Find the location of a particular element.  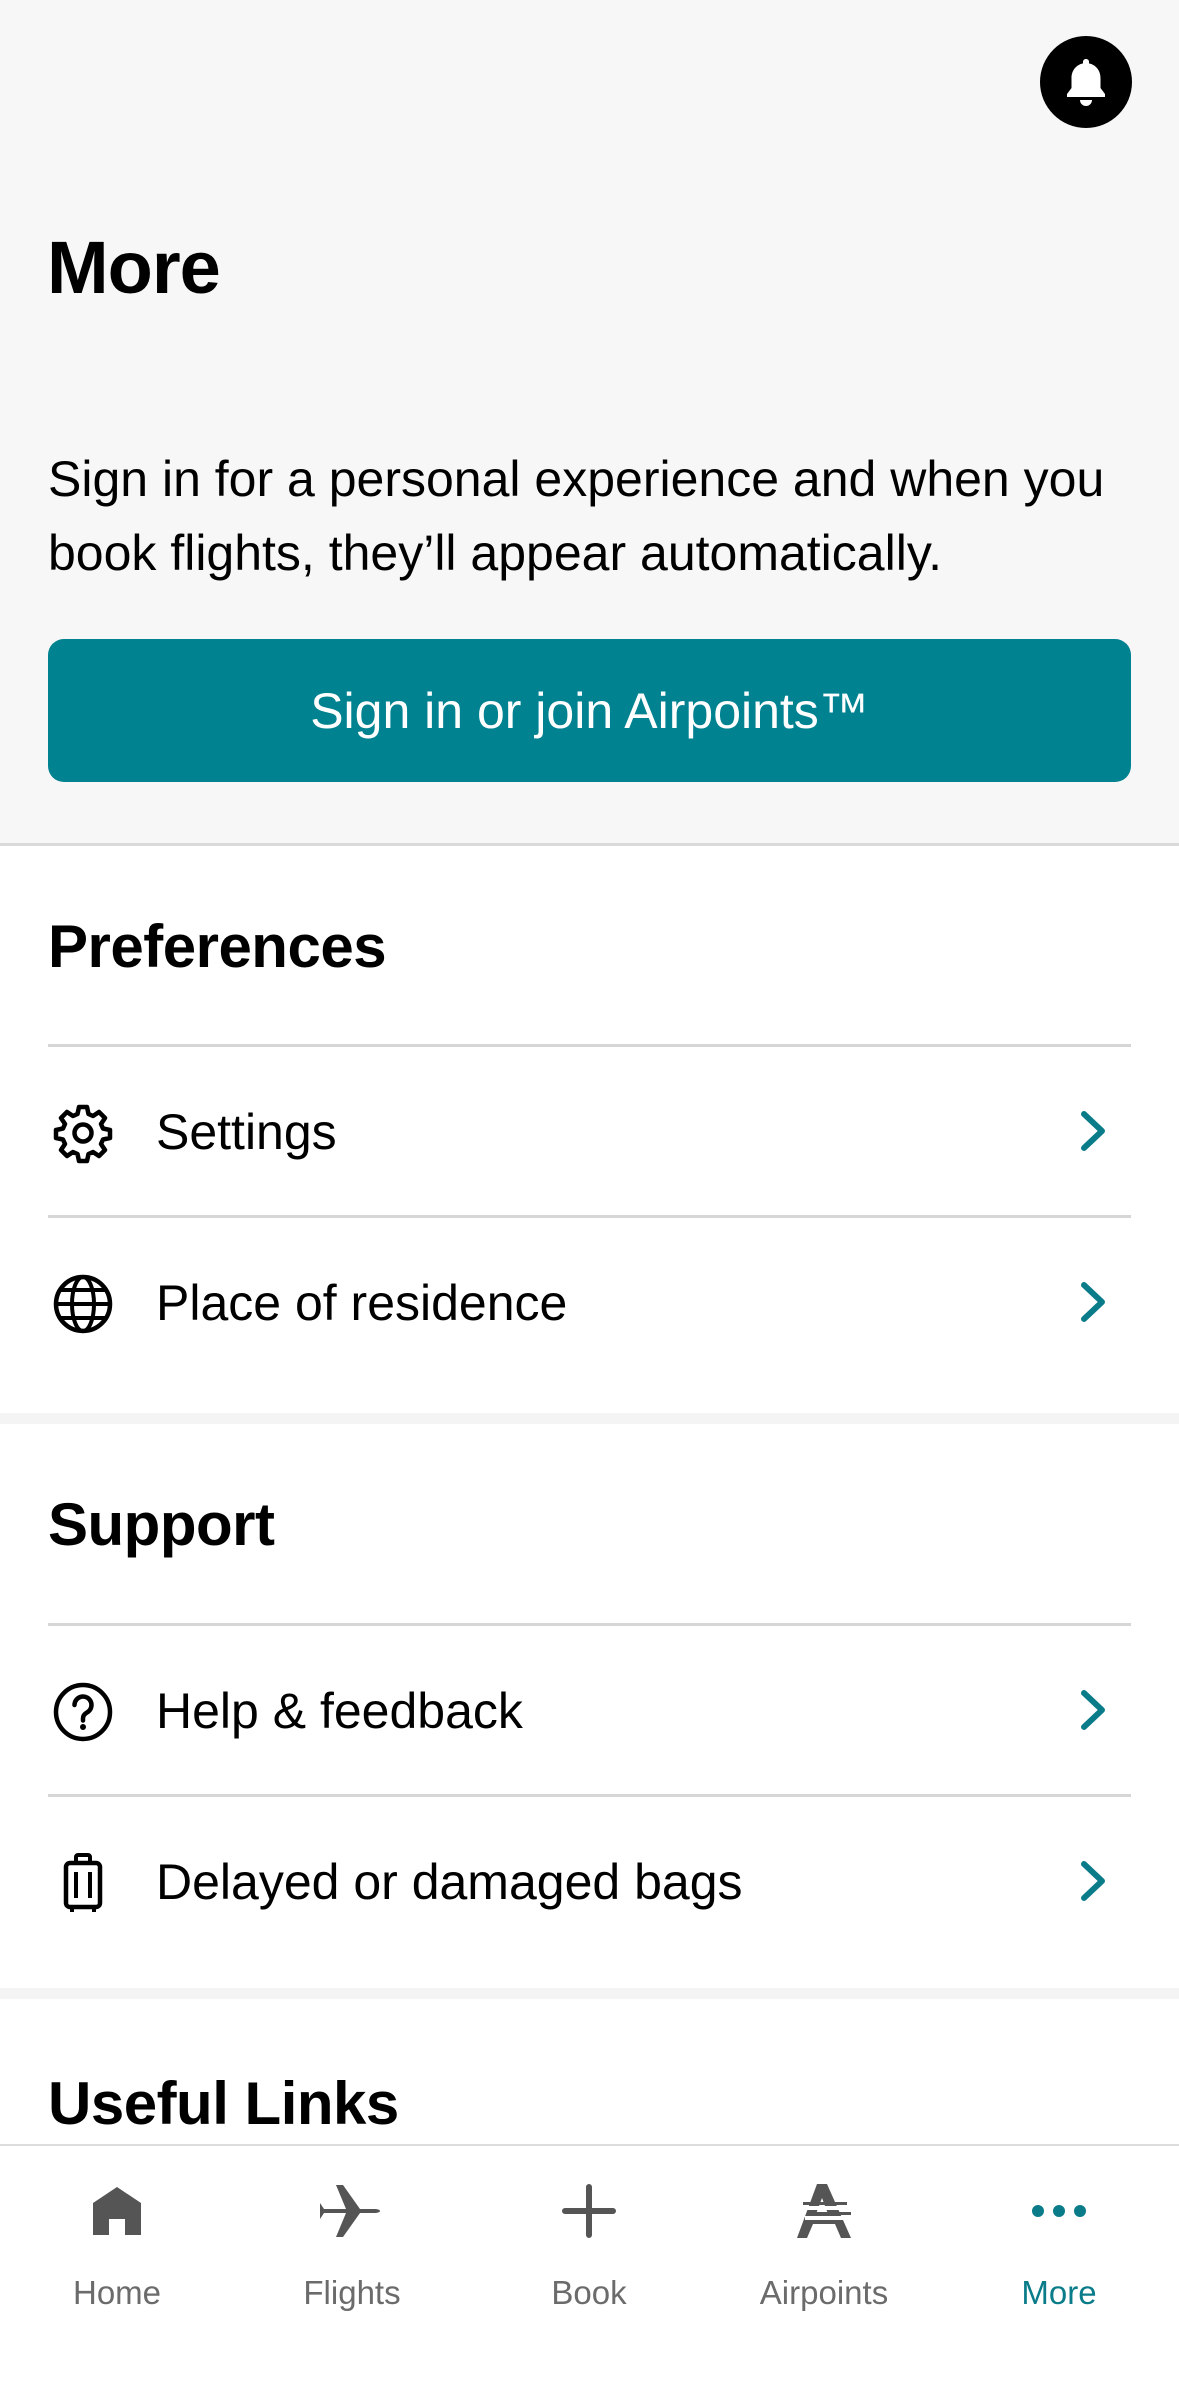

more-dots-icon is located at coordinates (1059, 2211).